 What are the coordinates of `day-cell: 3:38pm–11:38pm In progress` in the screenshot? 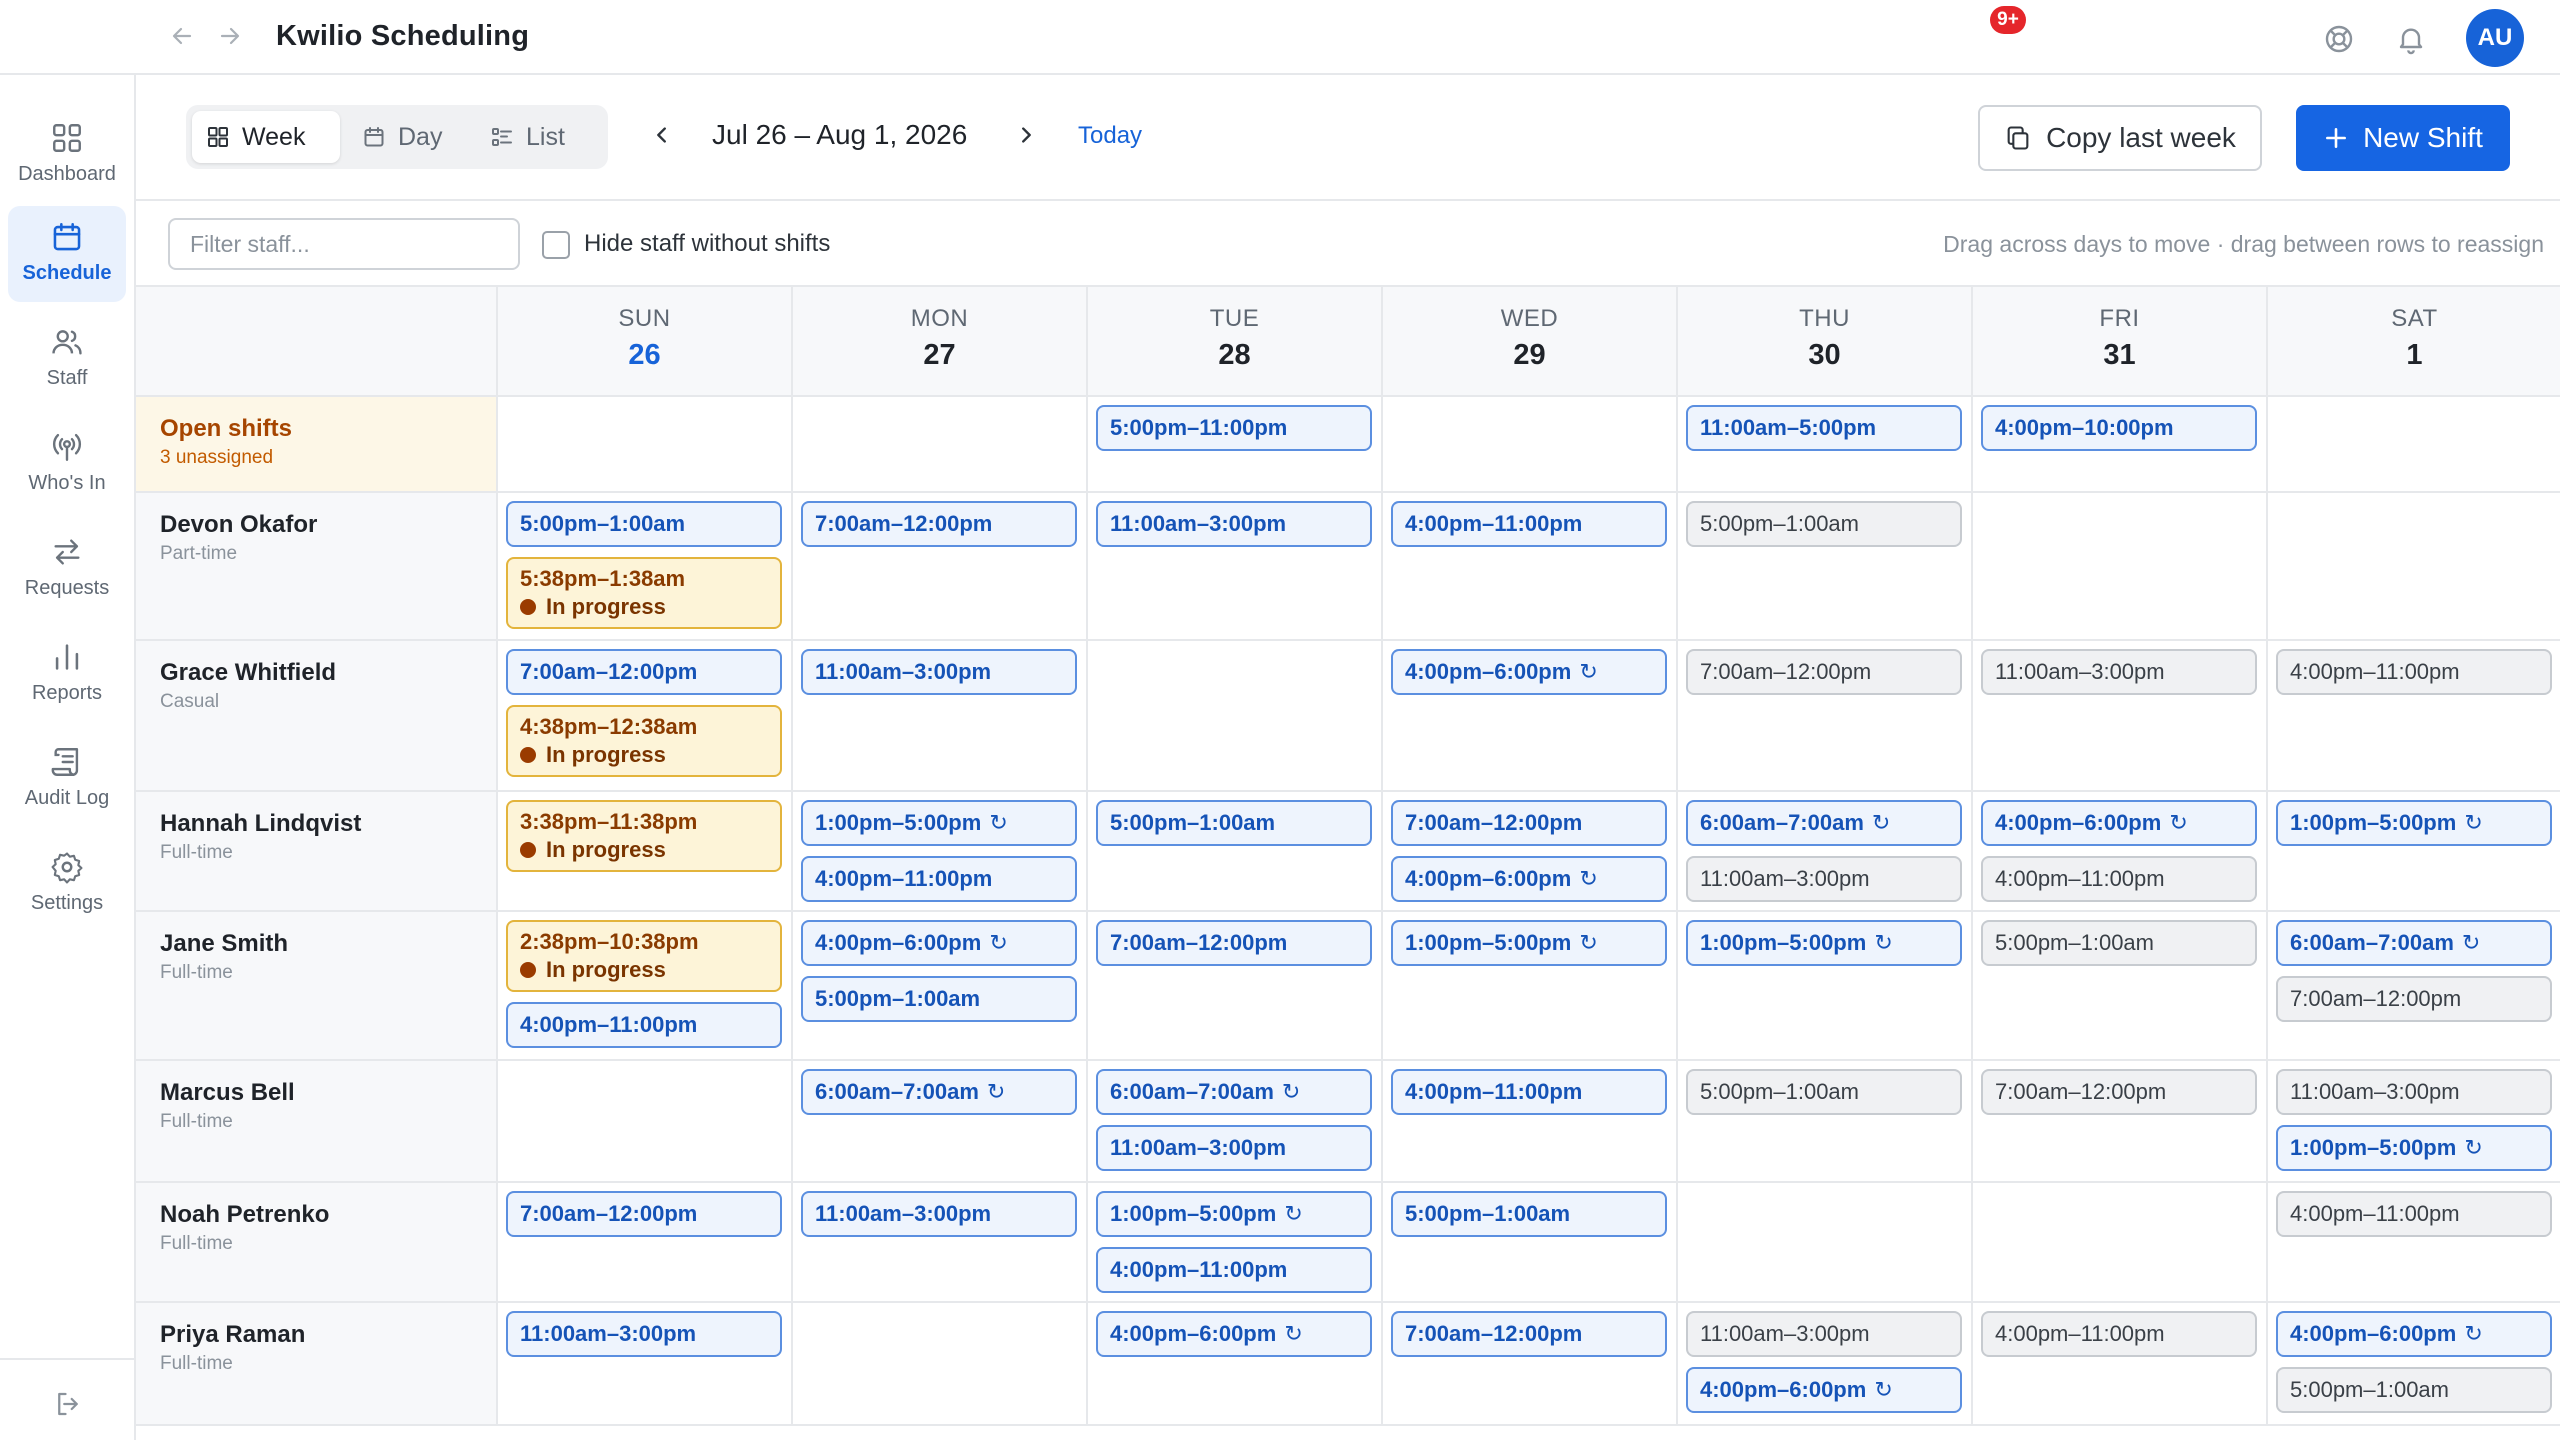 It's located at (643, 851).